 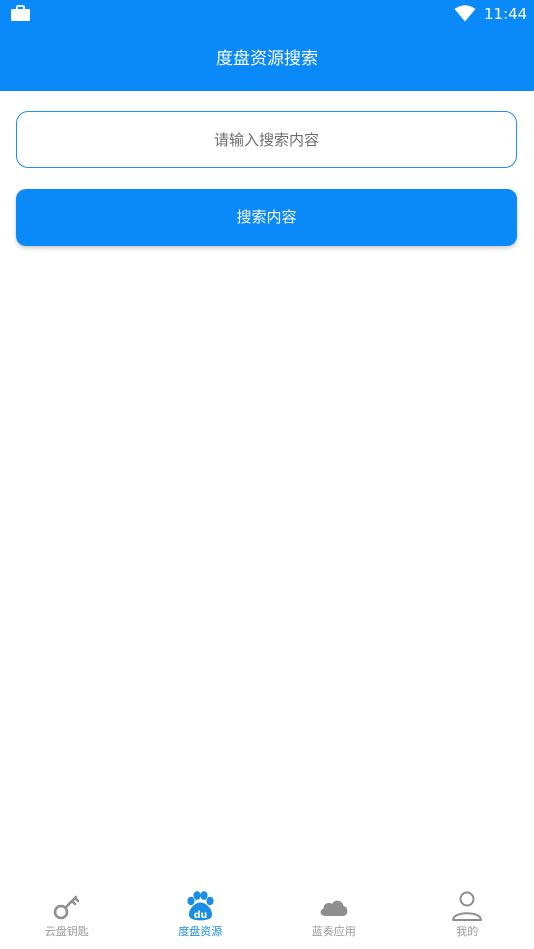 What do you see at coordinates (467, 931) in the screenshot?
I see `nav-label: 我的` at bounding box center [467, 931].